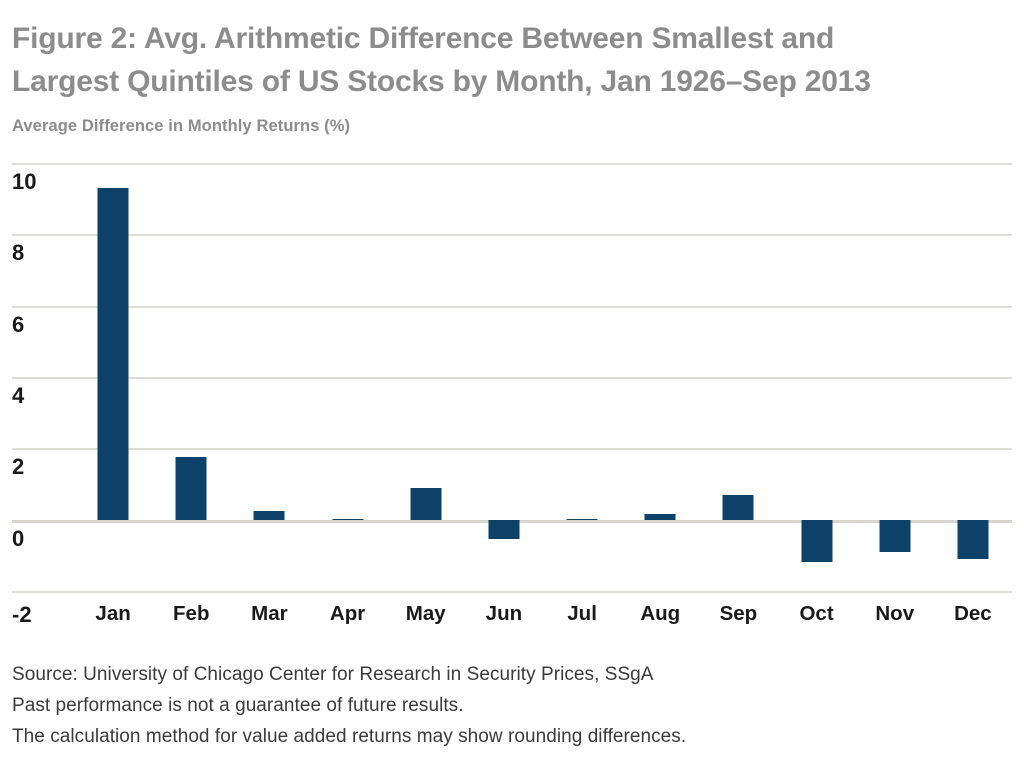 This screenshot has width=1024, height=778. What do you see at coordinates (113, 613) in the screenshot?
I see `x-tick-jan: Jan` at bounding box center [113, 613].